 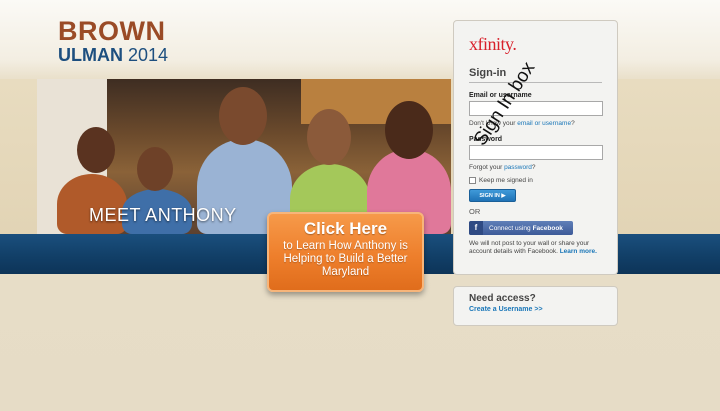 I want to click on password-help-prefix: Forgot your, so click(x=486, y=167).